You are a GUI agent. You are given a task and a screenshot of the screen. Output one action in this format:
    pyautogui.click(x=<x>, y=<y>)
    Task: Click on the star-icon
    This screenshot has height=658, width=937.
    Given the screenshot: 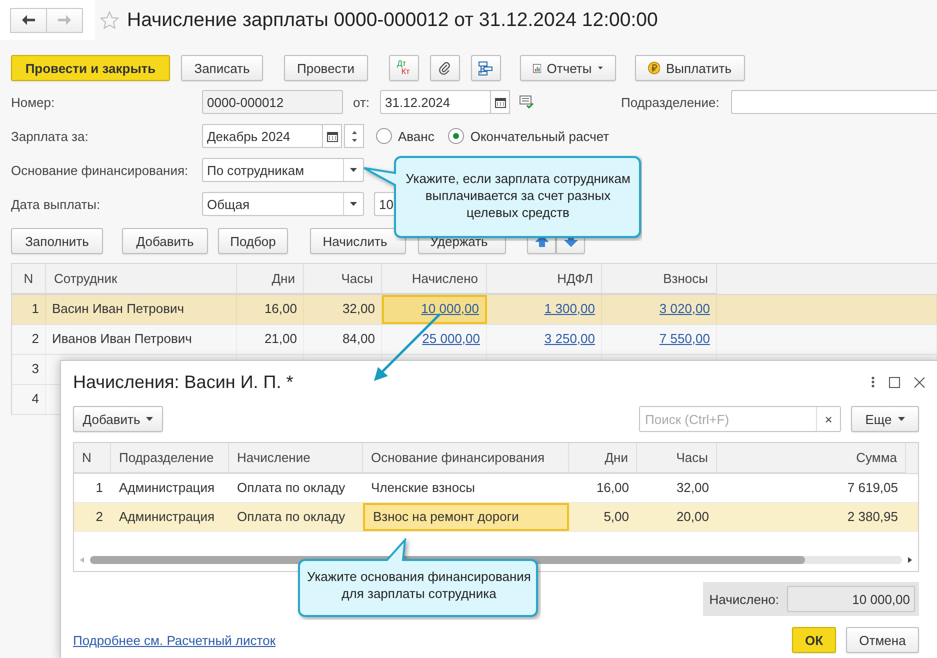 What is the action you would take?
    pyautogui.click(x=109, y=20)
    